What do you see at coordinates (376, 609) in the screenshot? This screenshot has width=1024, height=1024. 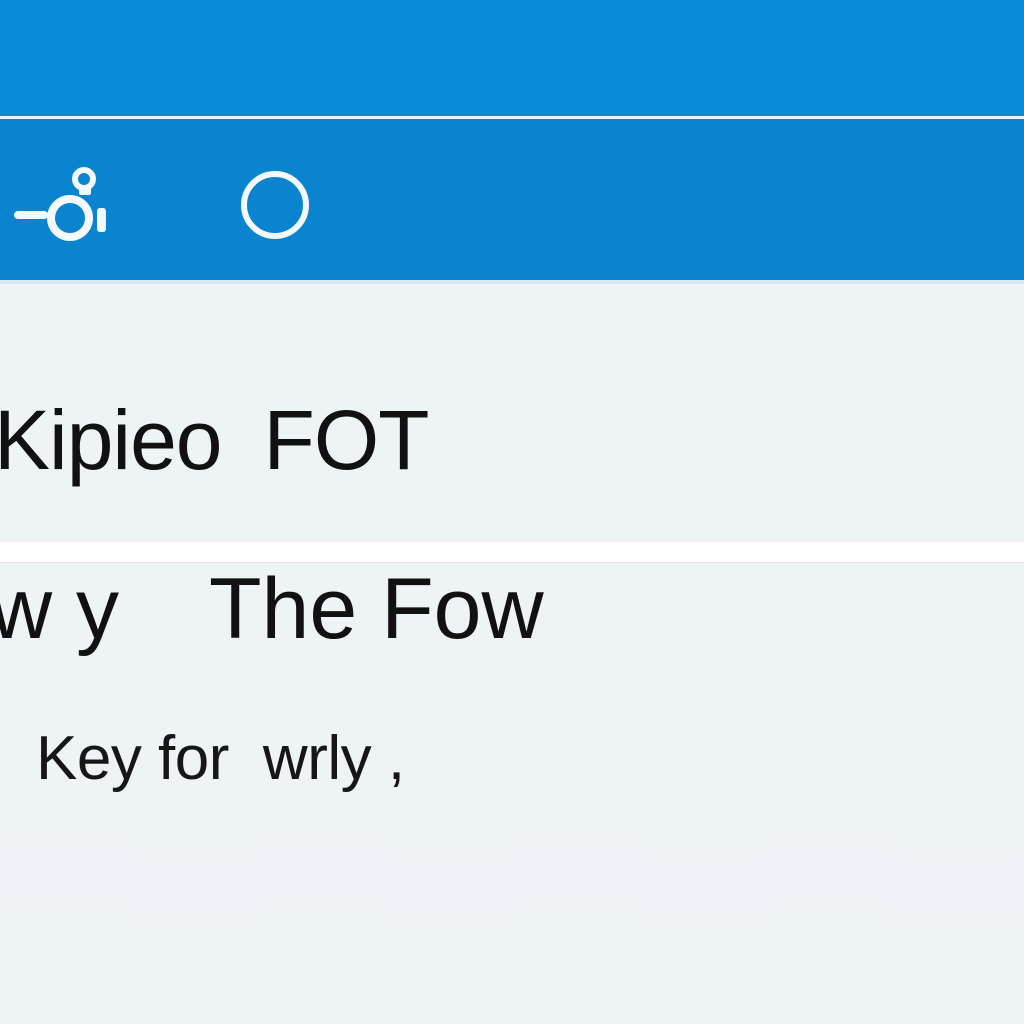 I see `list-item-right-text: The Fow` at bounding box center [376, 609].